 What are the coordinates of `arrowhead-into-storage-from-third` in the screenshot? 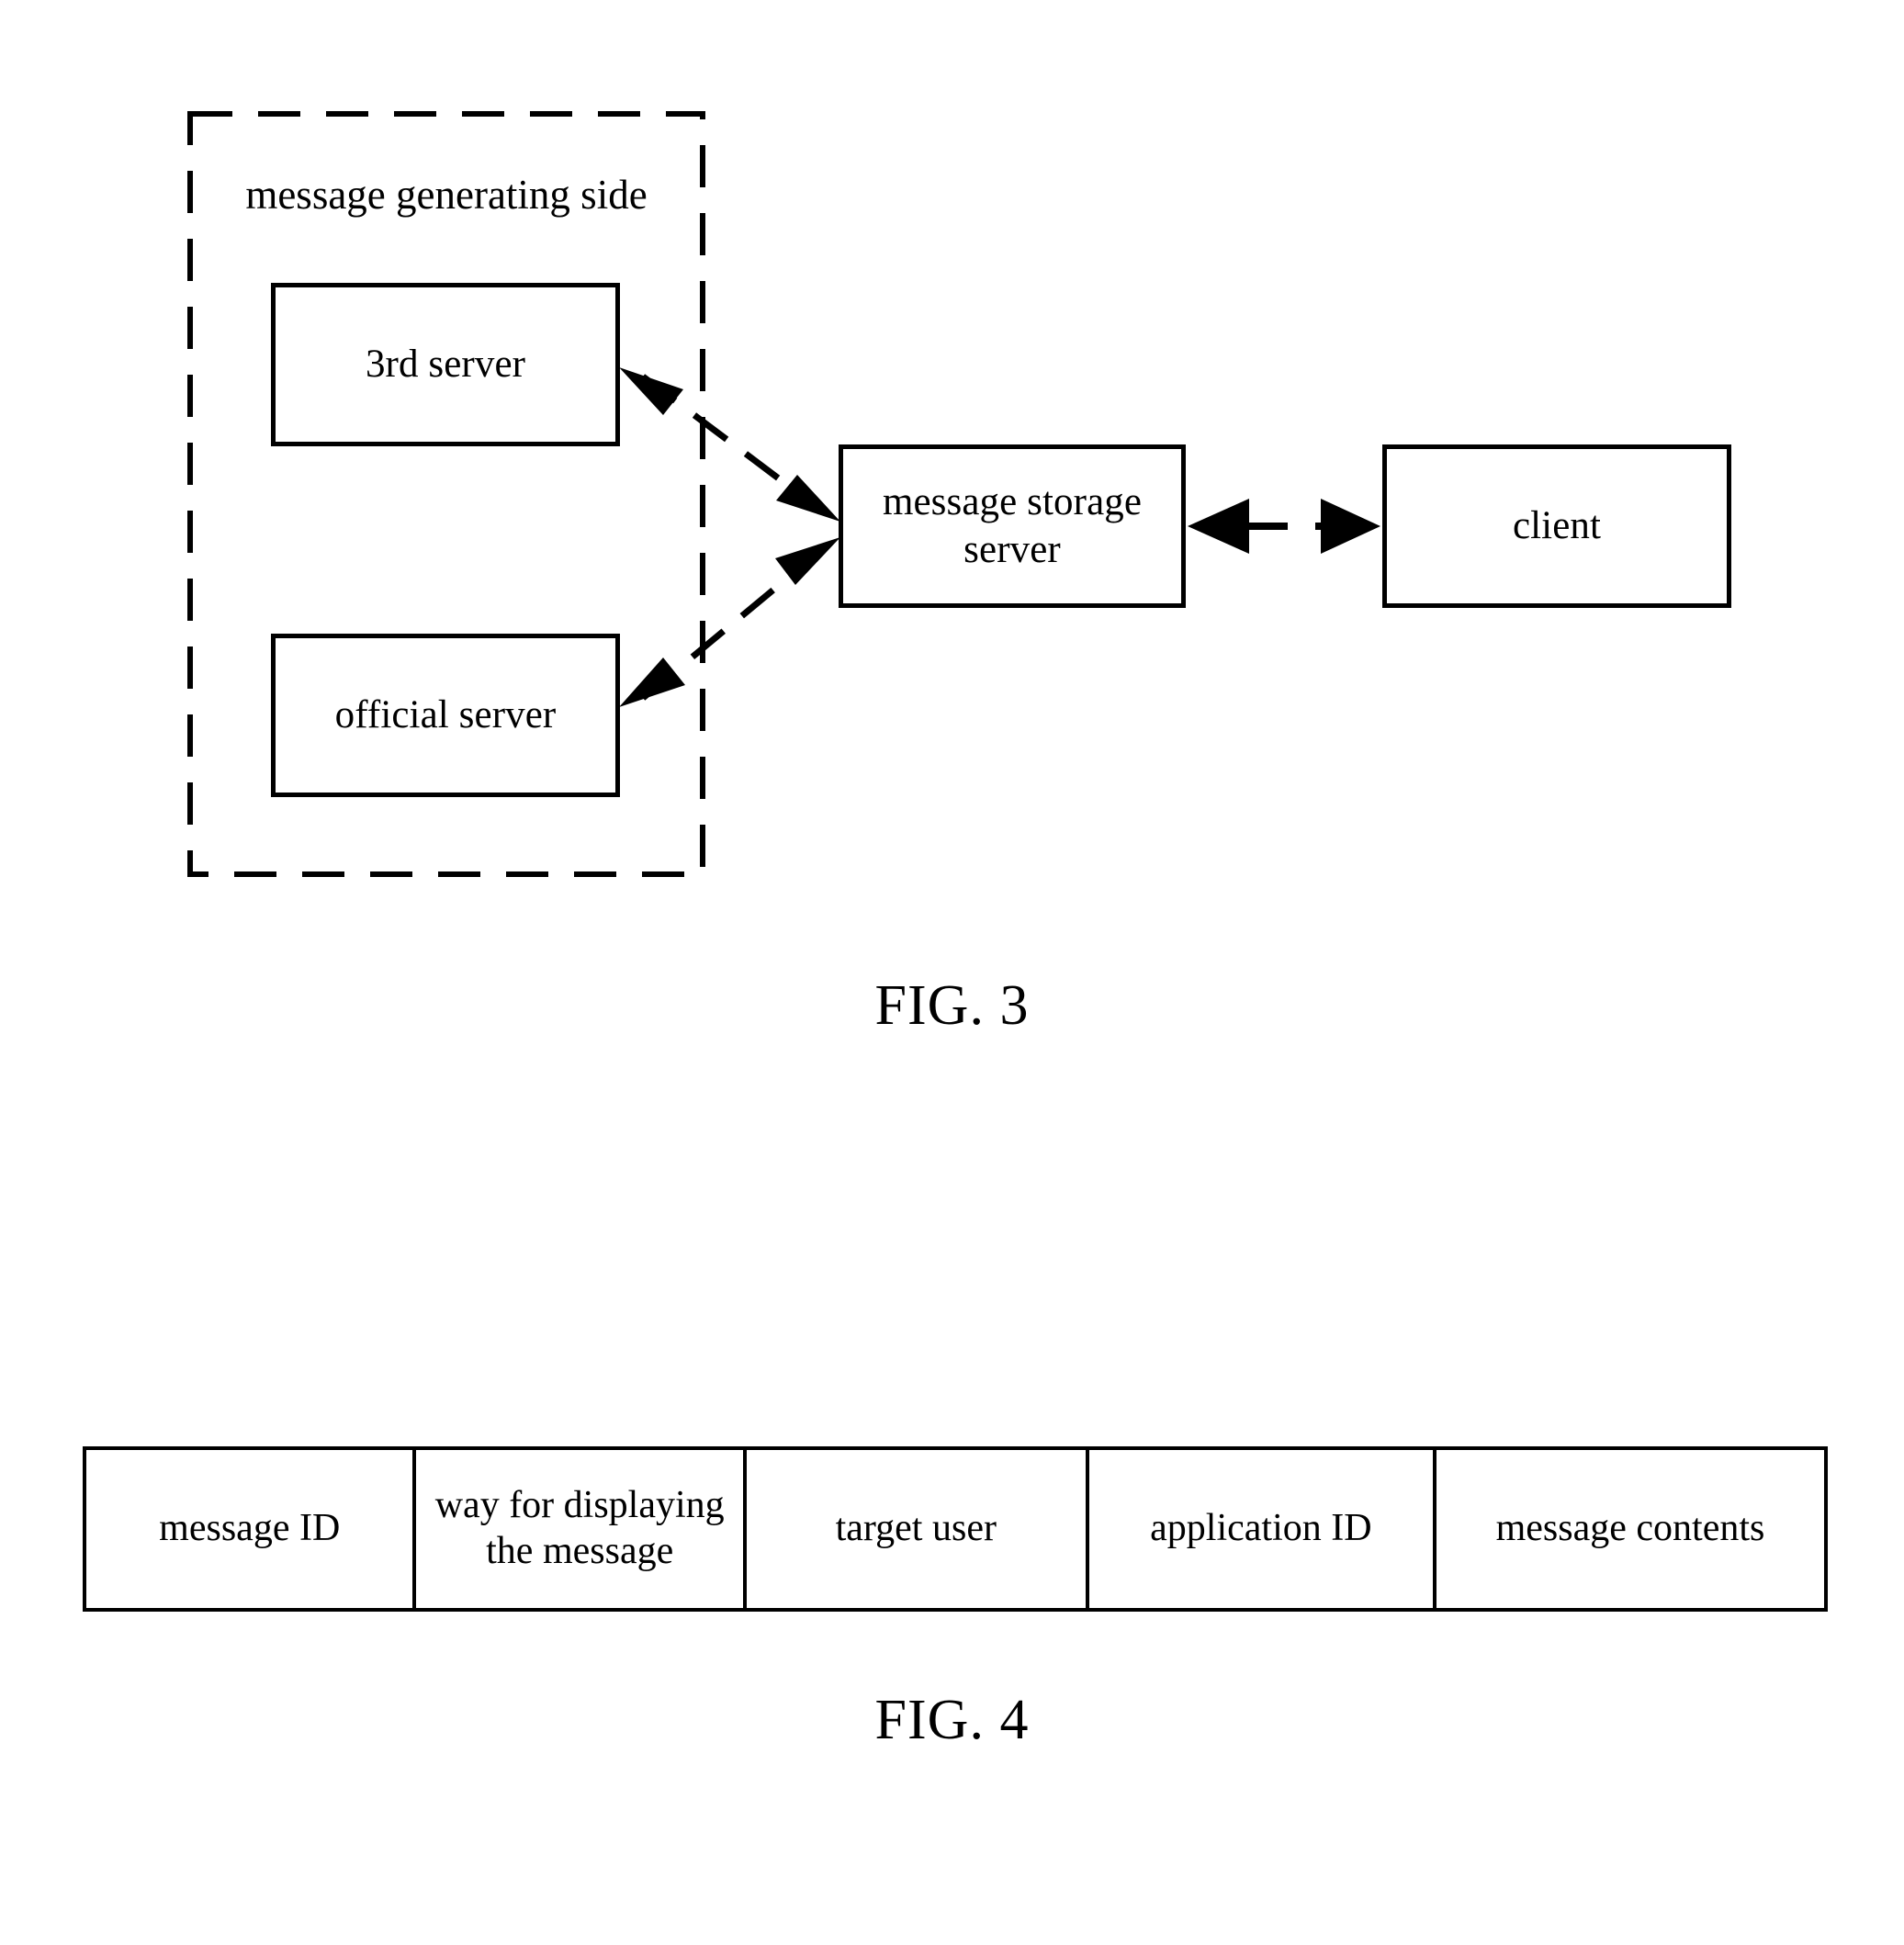 It's located at (808, 498).